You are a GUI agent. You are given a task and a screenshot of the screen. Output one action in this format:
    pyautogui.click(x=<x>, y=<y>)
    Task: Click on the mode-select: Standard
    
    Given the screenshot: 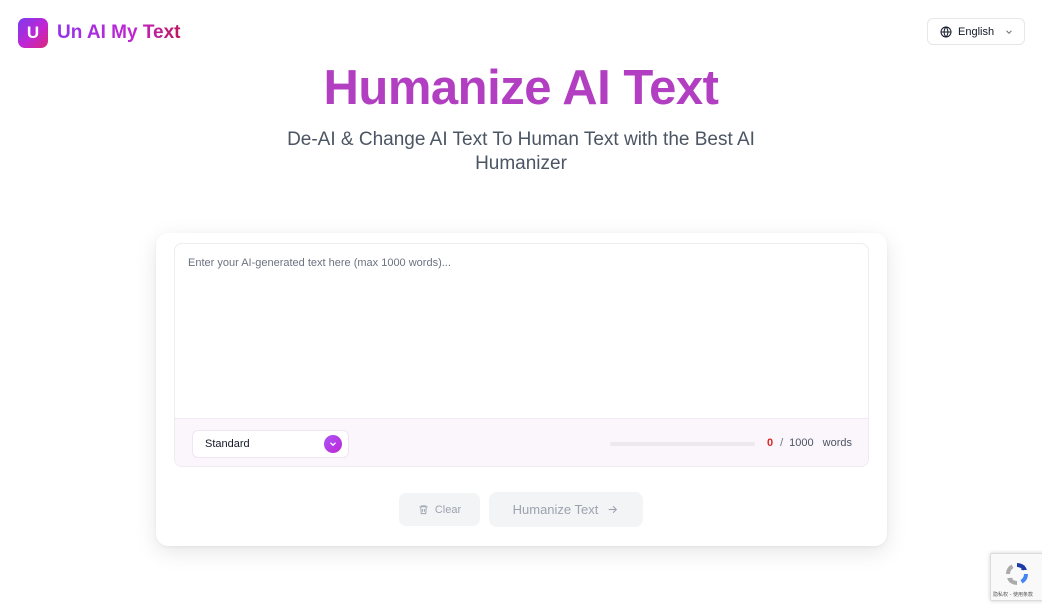 What is the action you would take?
    pyautogui.click(x=270, y=444)
    